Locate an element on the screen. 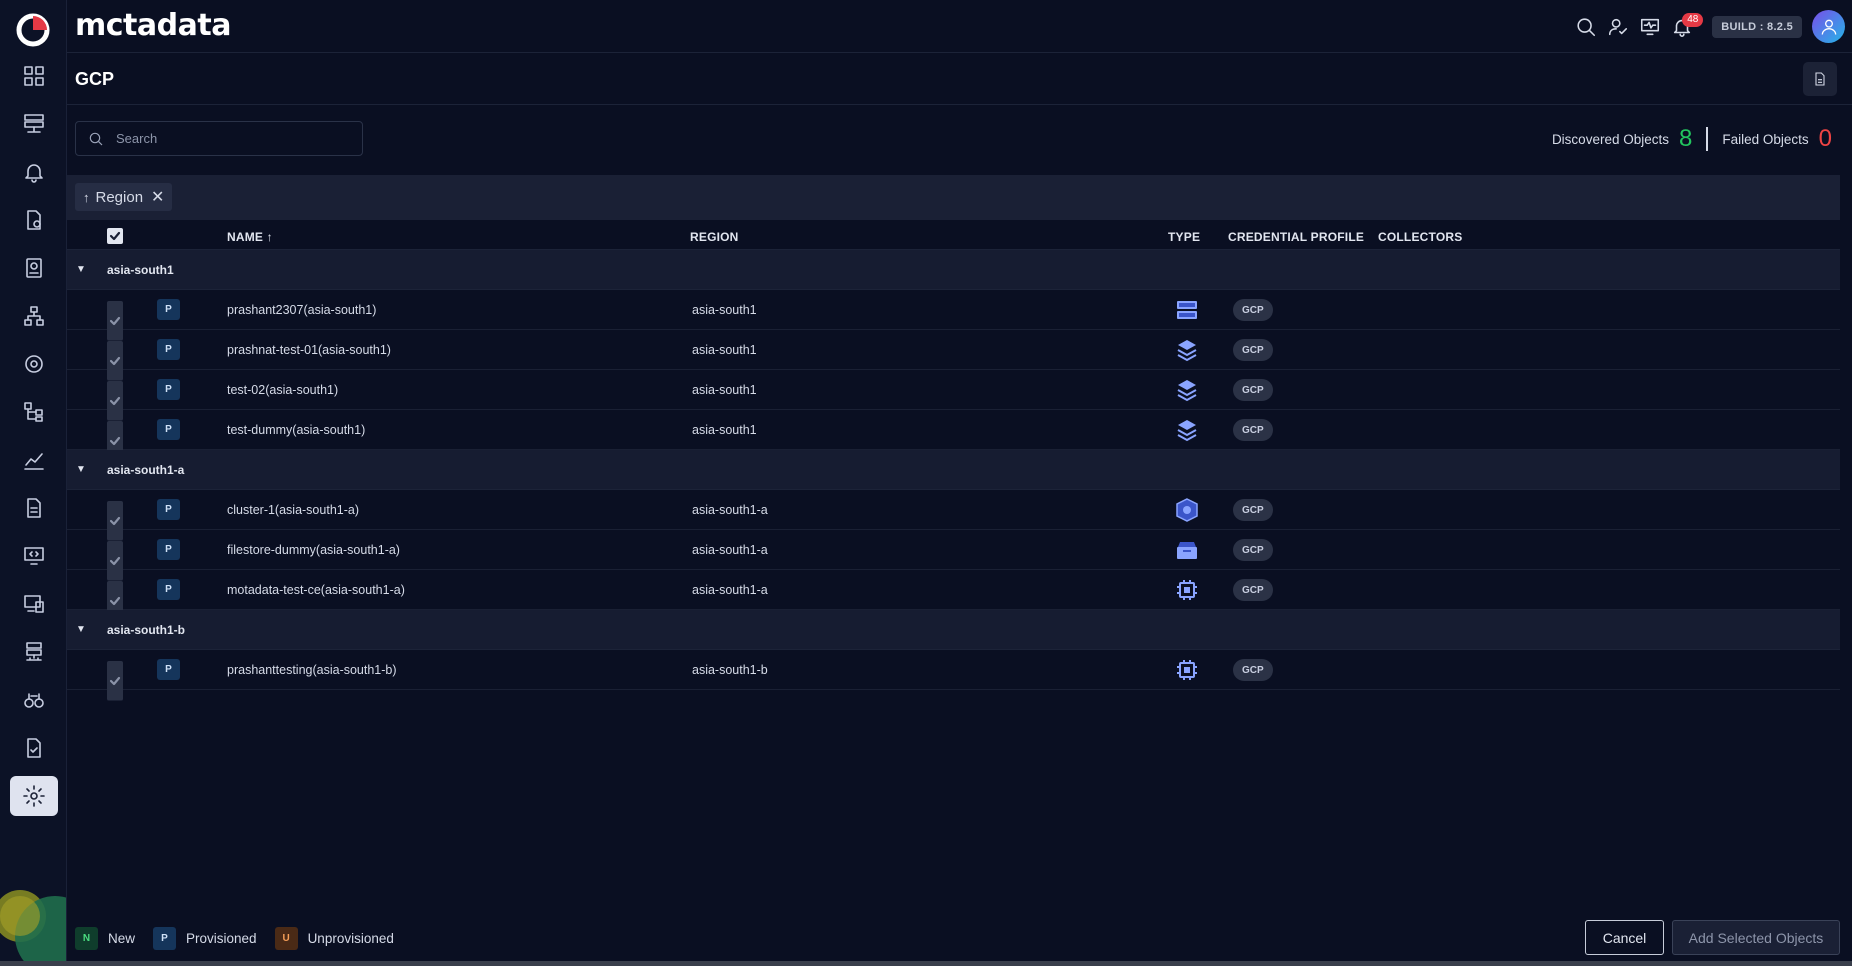 This screenshot has width=1852, height=966. sidebar-item-topology is located at coordinates (33, 316).